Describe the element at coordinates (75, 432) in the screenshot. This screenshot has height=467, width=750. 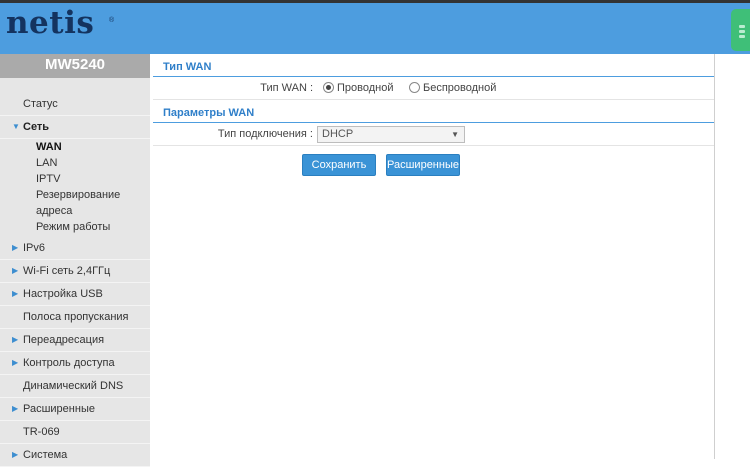
I see `sidebar-item-tr069: TR-069` at that location.